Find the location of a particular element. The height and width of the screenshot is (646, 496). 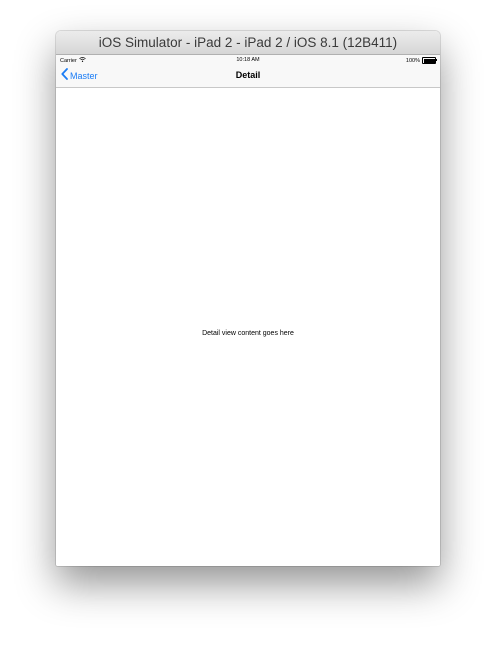

battery-level-fill is located at coordinates (429, 60).